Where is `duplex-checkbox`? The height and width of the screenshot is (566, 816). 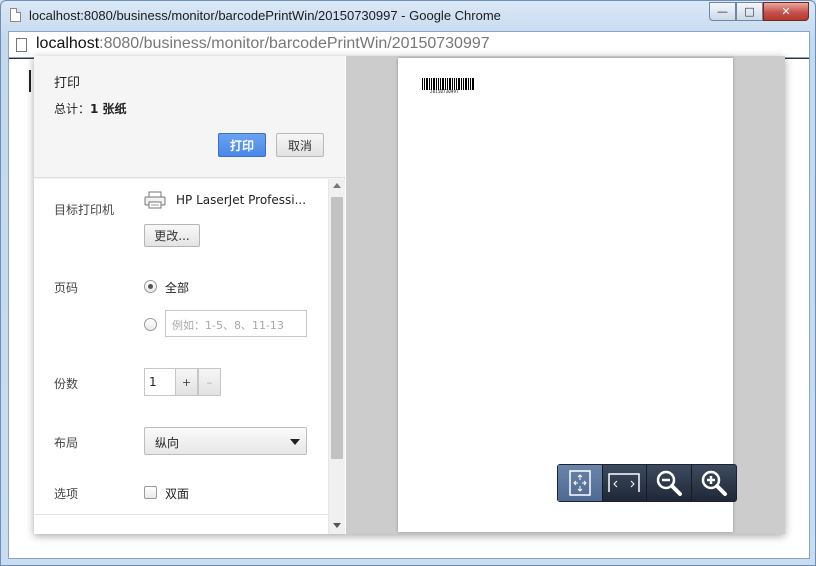
duplex-checkbox is located at coordinates (150, 492).